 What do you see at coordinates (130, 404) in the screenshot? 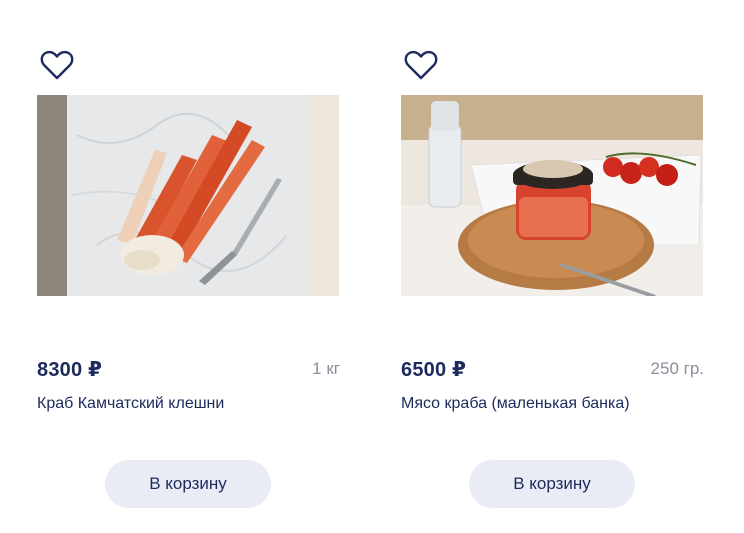
I see `product-title: Краб Камчатский клешни` at bounding box center [130, 404].